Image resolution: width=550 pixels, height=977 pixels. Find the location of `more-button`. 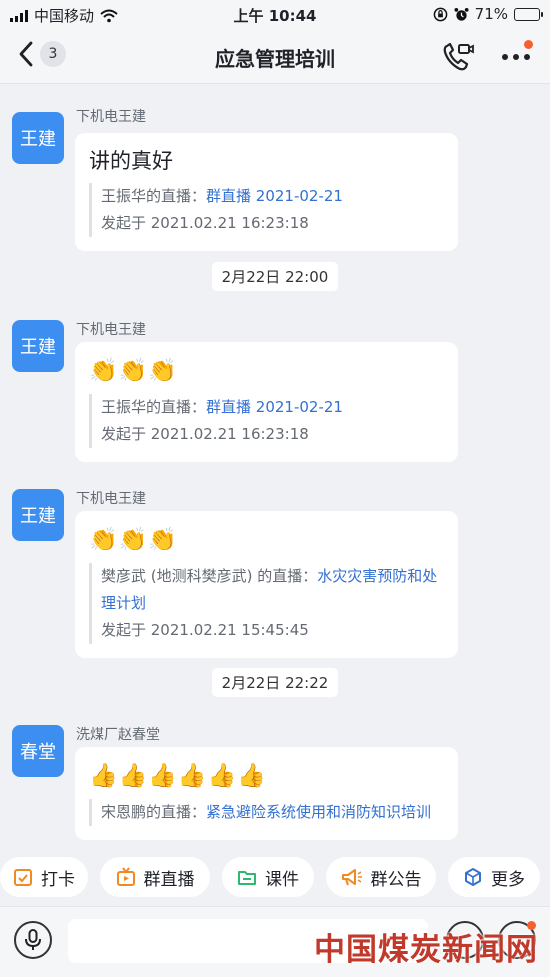

more-button is located at coordinates (516, 58).